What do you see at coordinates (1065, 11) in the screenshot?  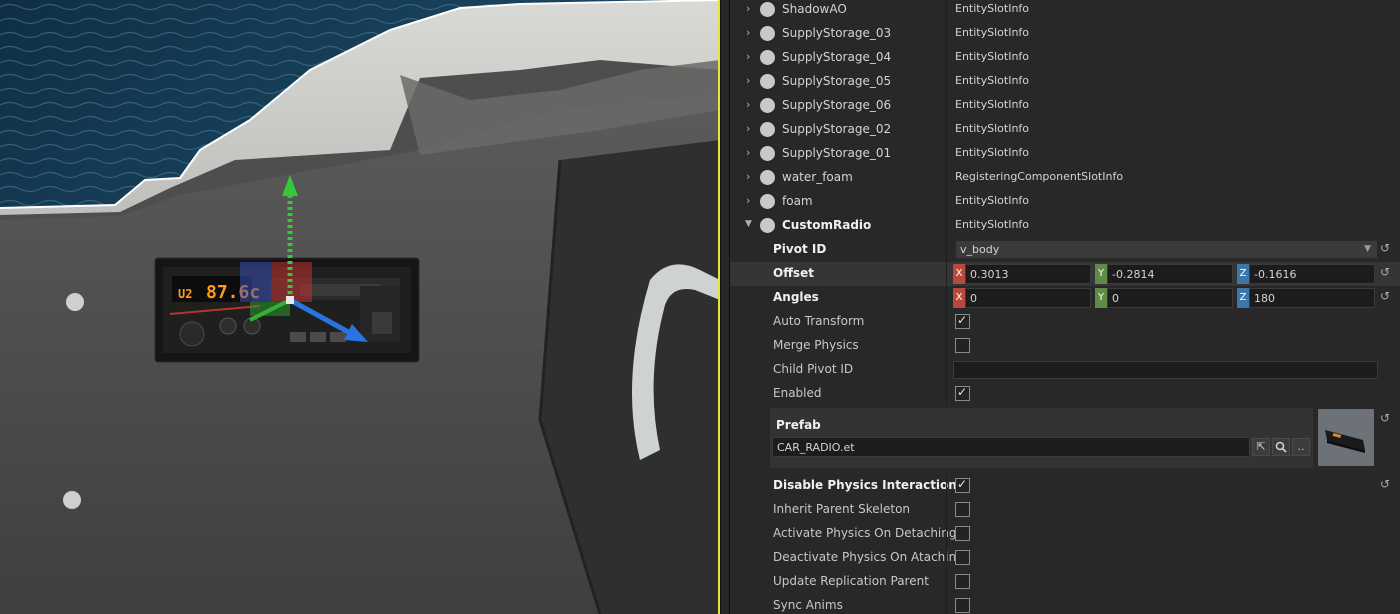 I see `tree-row-shadowao: › ShadowAO EntitySlotInfo` at bounding box center [1065, 11].